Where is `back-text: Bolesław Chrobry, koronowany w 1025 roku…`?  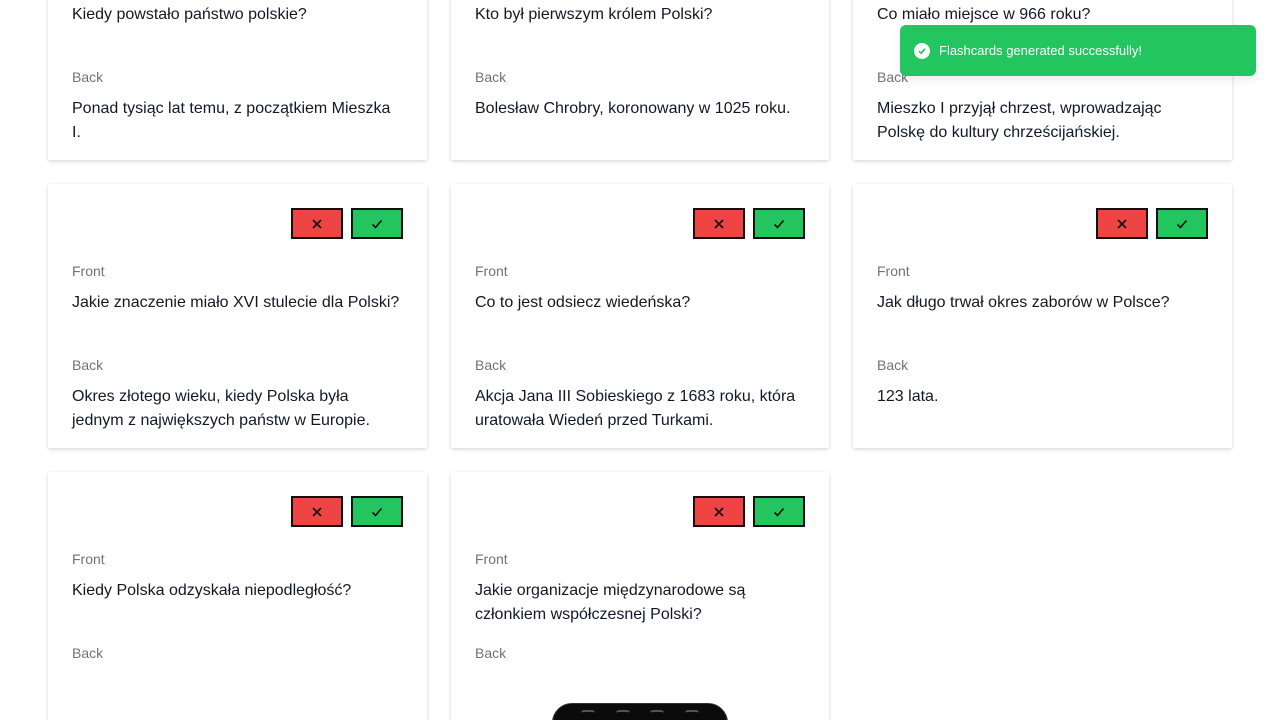
back-text: Bolesław Chrobry, koronowany w 1025 roku… is located at coordinates (633, 108).